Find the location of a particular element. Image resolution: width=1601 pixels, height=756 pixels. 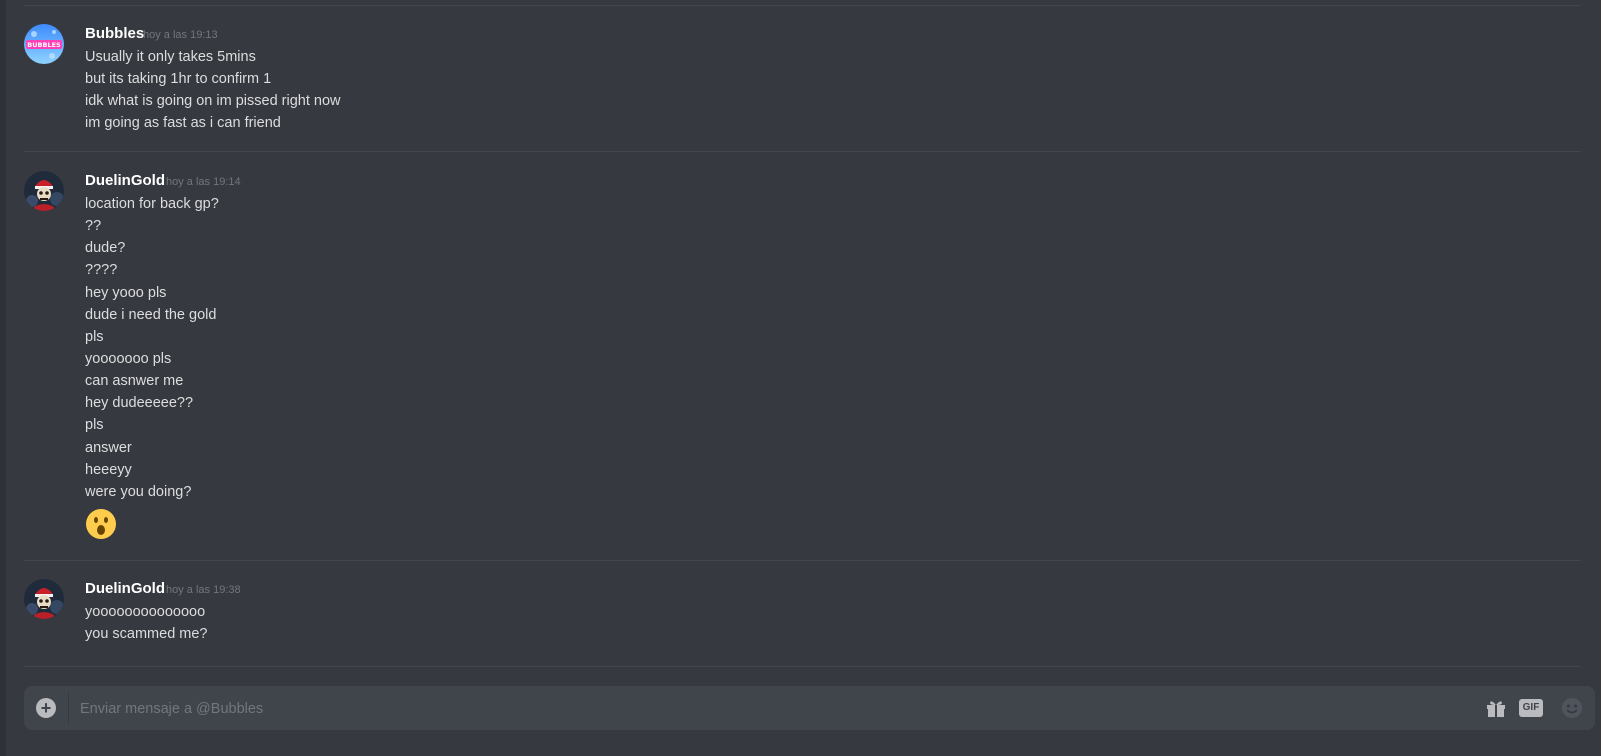

message-line: answer is located at coordinates (108, 448).